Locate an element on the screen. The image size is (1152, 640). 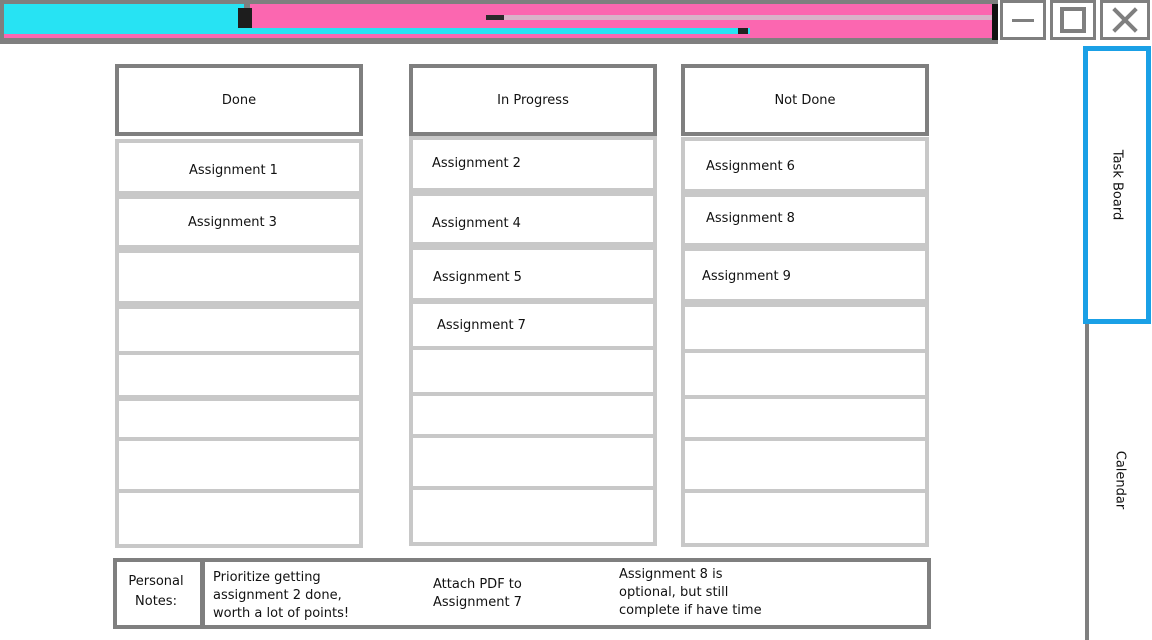
column-header-in-progress: In Progress is located at coordinates (533, 100).